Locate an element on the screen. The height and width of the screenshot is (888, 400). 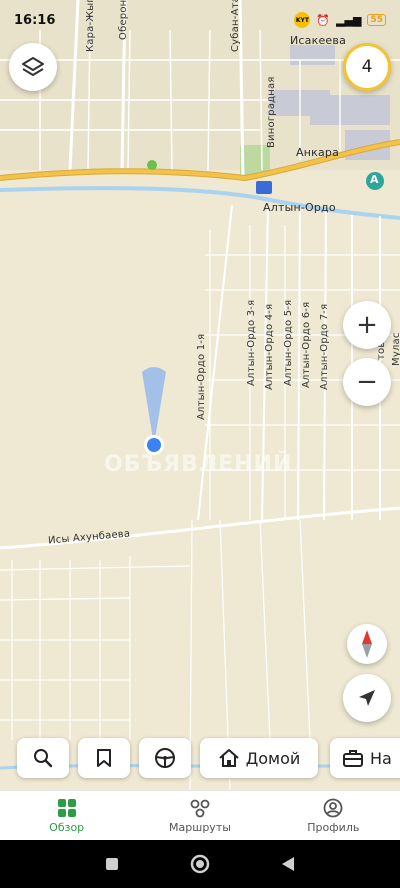
street-label-altyn-ordo: Алтын-Ордо is located at coordinates (299, 207).